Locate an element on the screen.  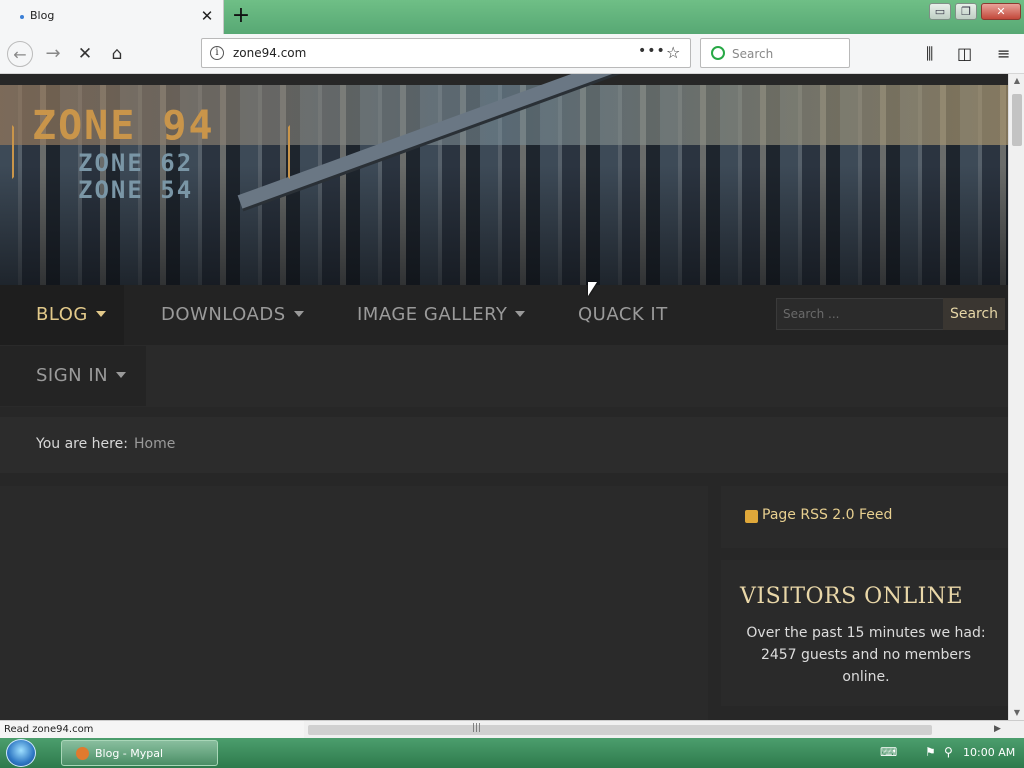
status-text: Read zone94.com is located at coordinates (49, 729).